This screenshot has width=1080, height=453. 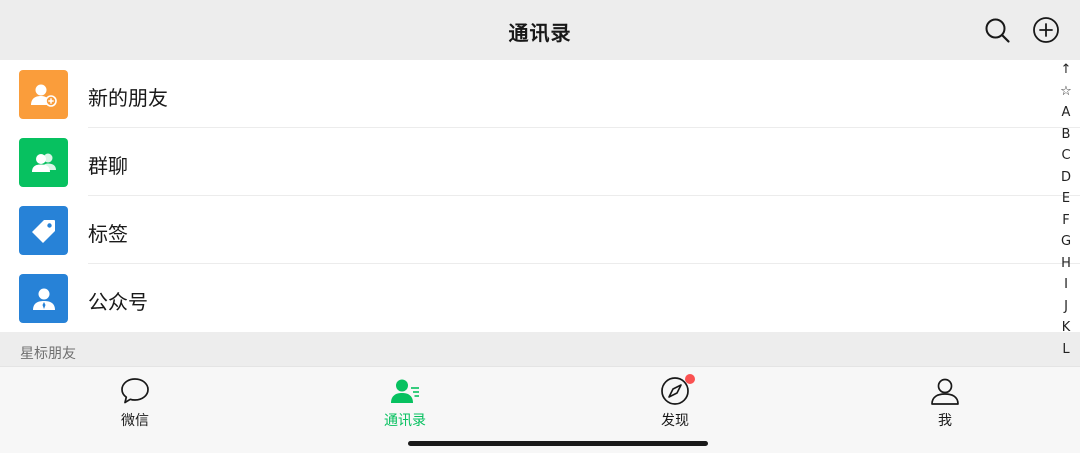 What do you see at coordinates (118, 302) in the screenshot?
I see `list-item-label: 公众号` at bounding box center [118, 302].